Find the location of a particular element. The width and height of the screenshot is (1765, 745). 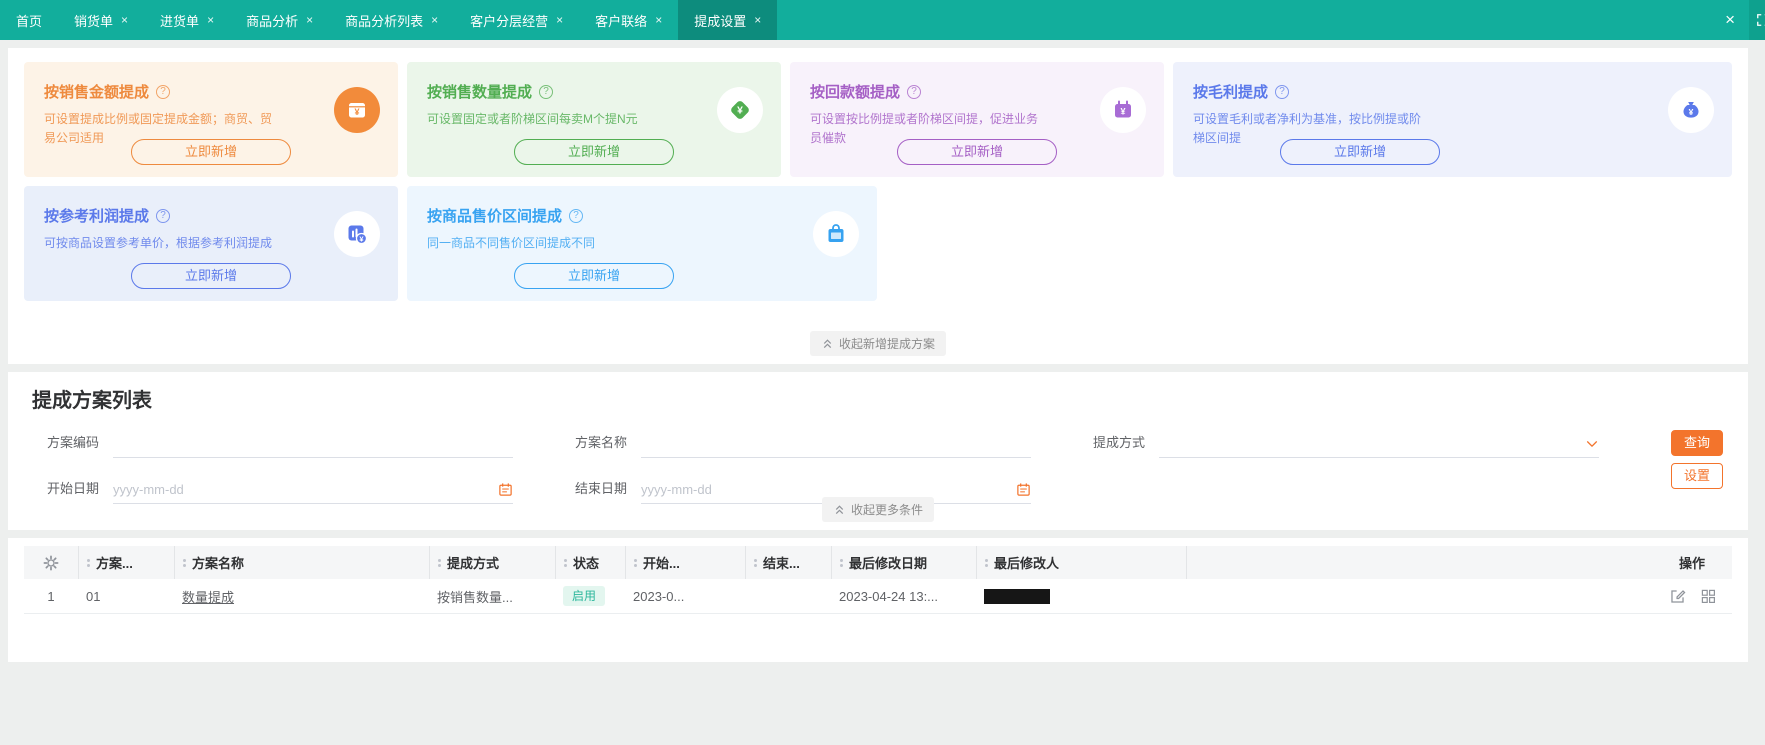

gear-icon is located at coordinates (51, 562).